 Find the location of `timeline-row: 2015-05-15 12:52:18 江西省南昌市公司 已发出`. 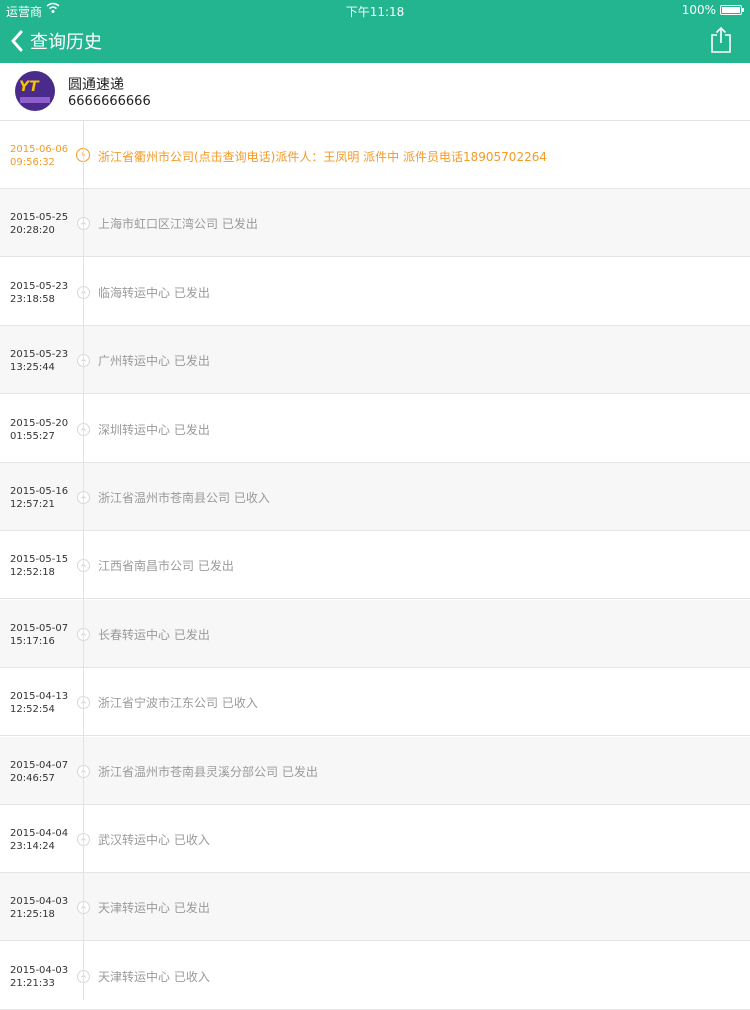

timeline-row: 2015-05-15 12:52:18 江西省南昌市公司 已发出 is located at coordinates (375, 565).